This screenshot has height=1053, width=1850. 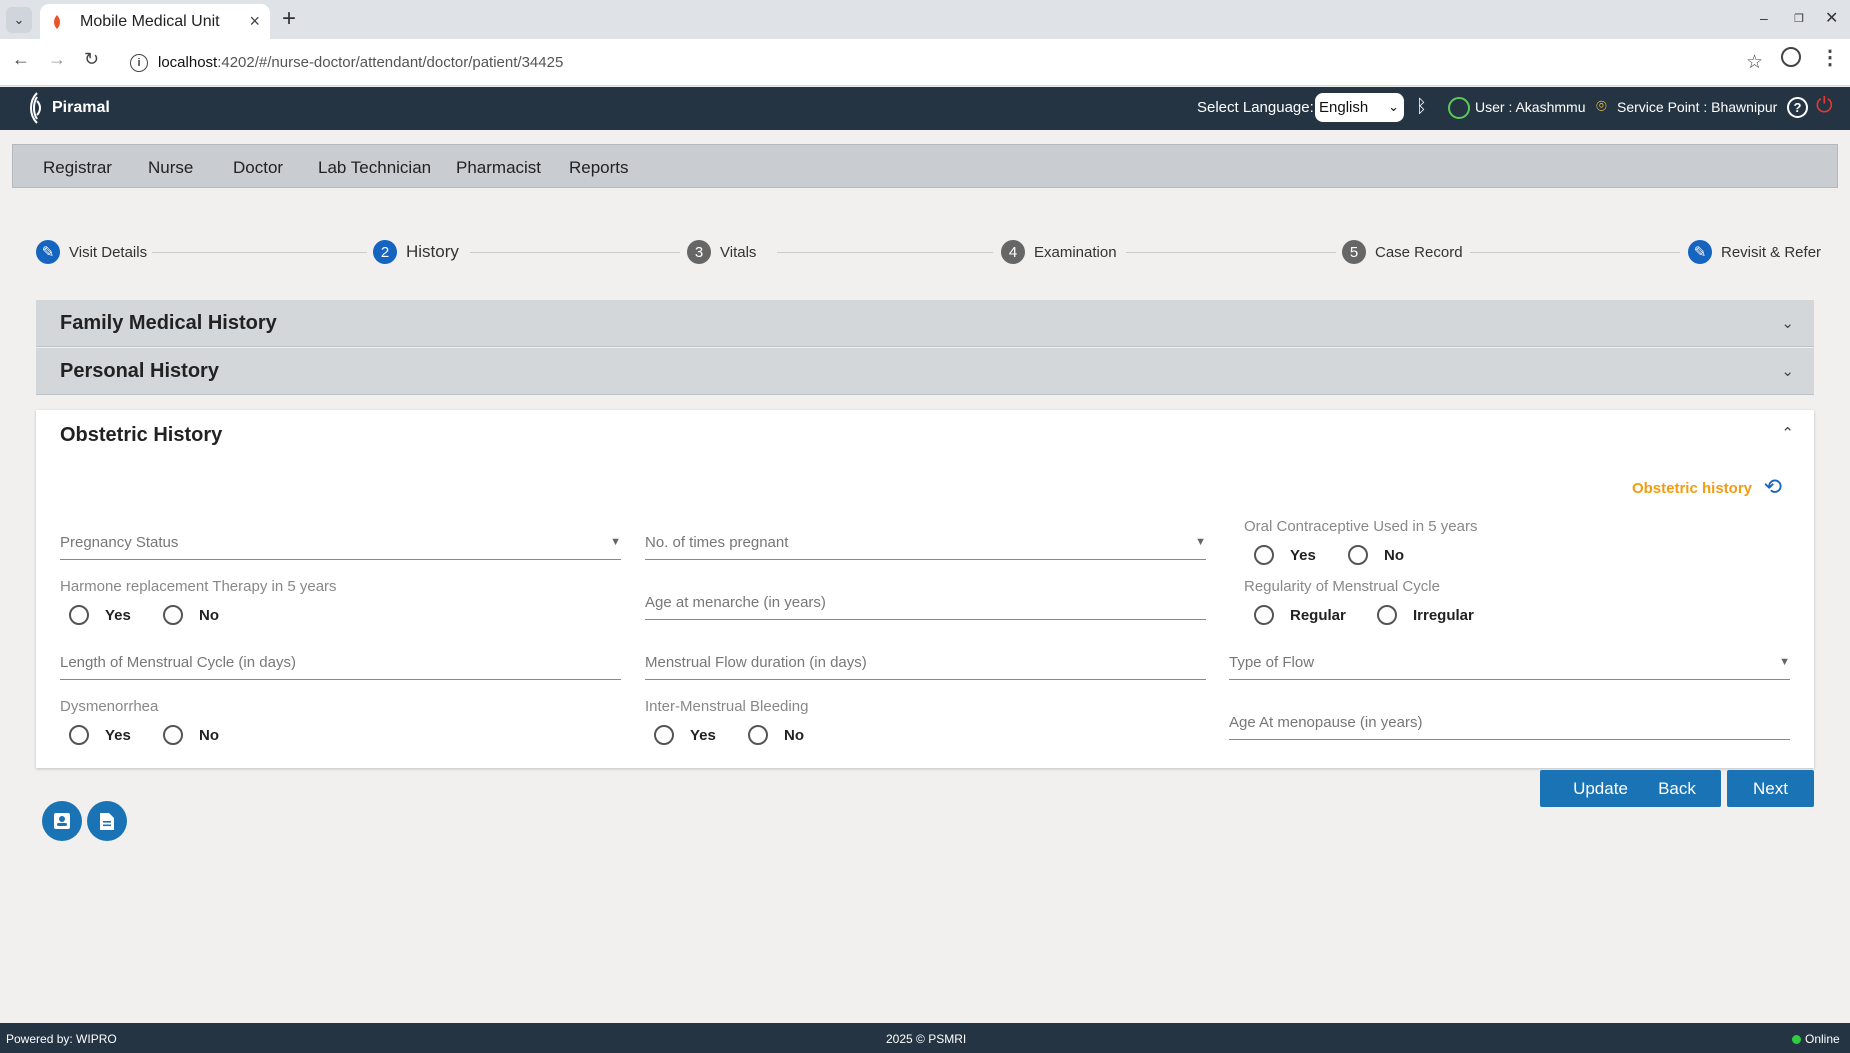 I want to click on chevron-down-icon: ⌄, so click(x=1787, y=371).